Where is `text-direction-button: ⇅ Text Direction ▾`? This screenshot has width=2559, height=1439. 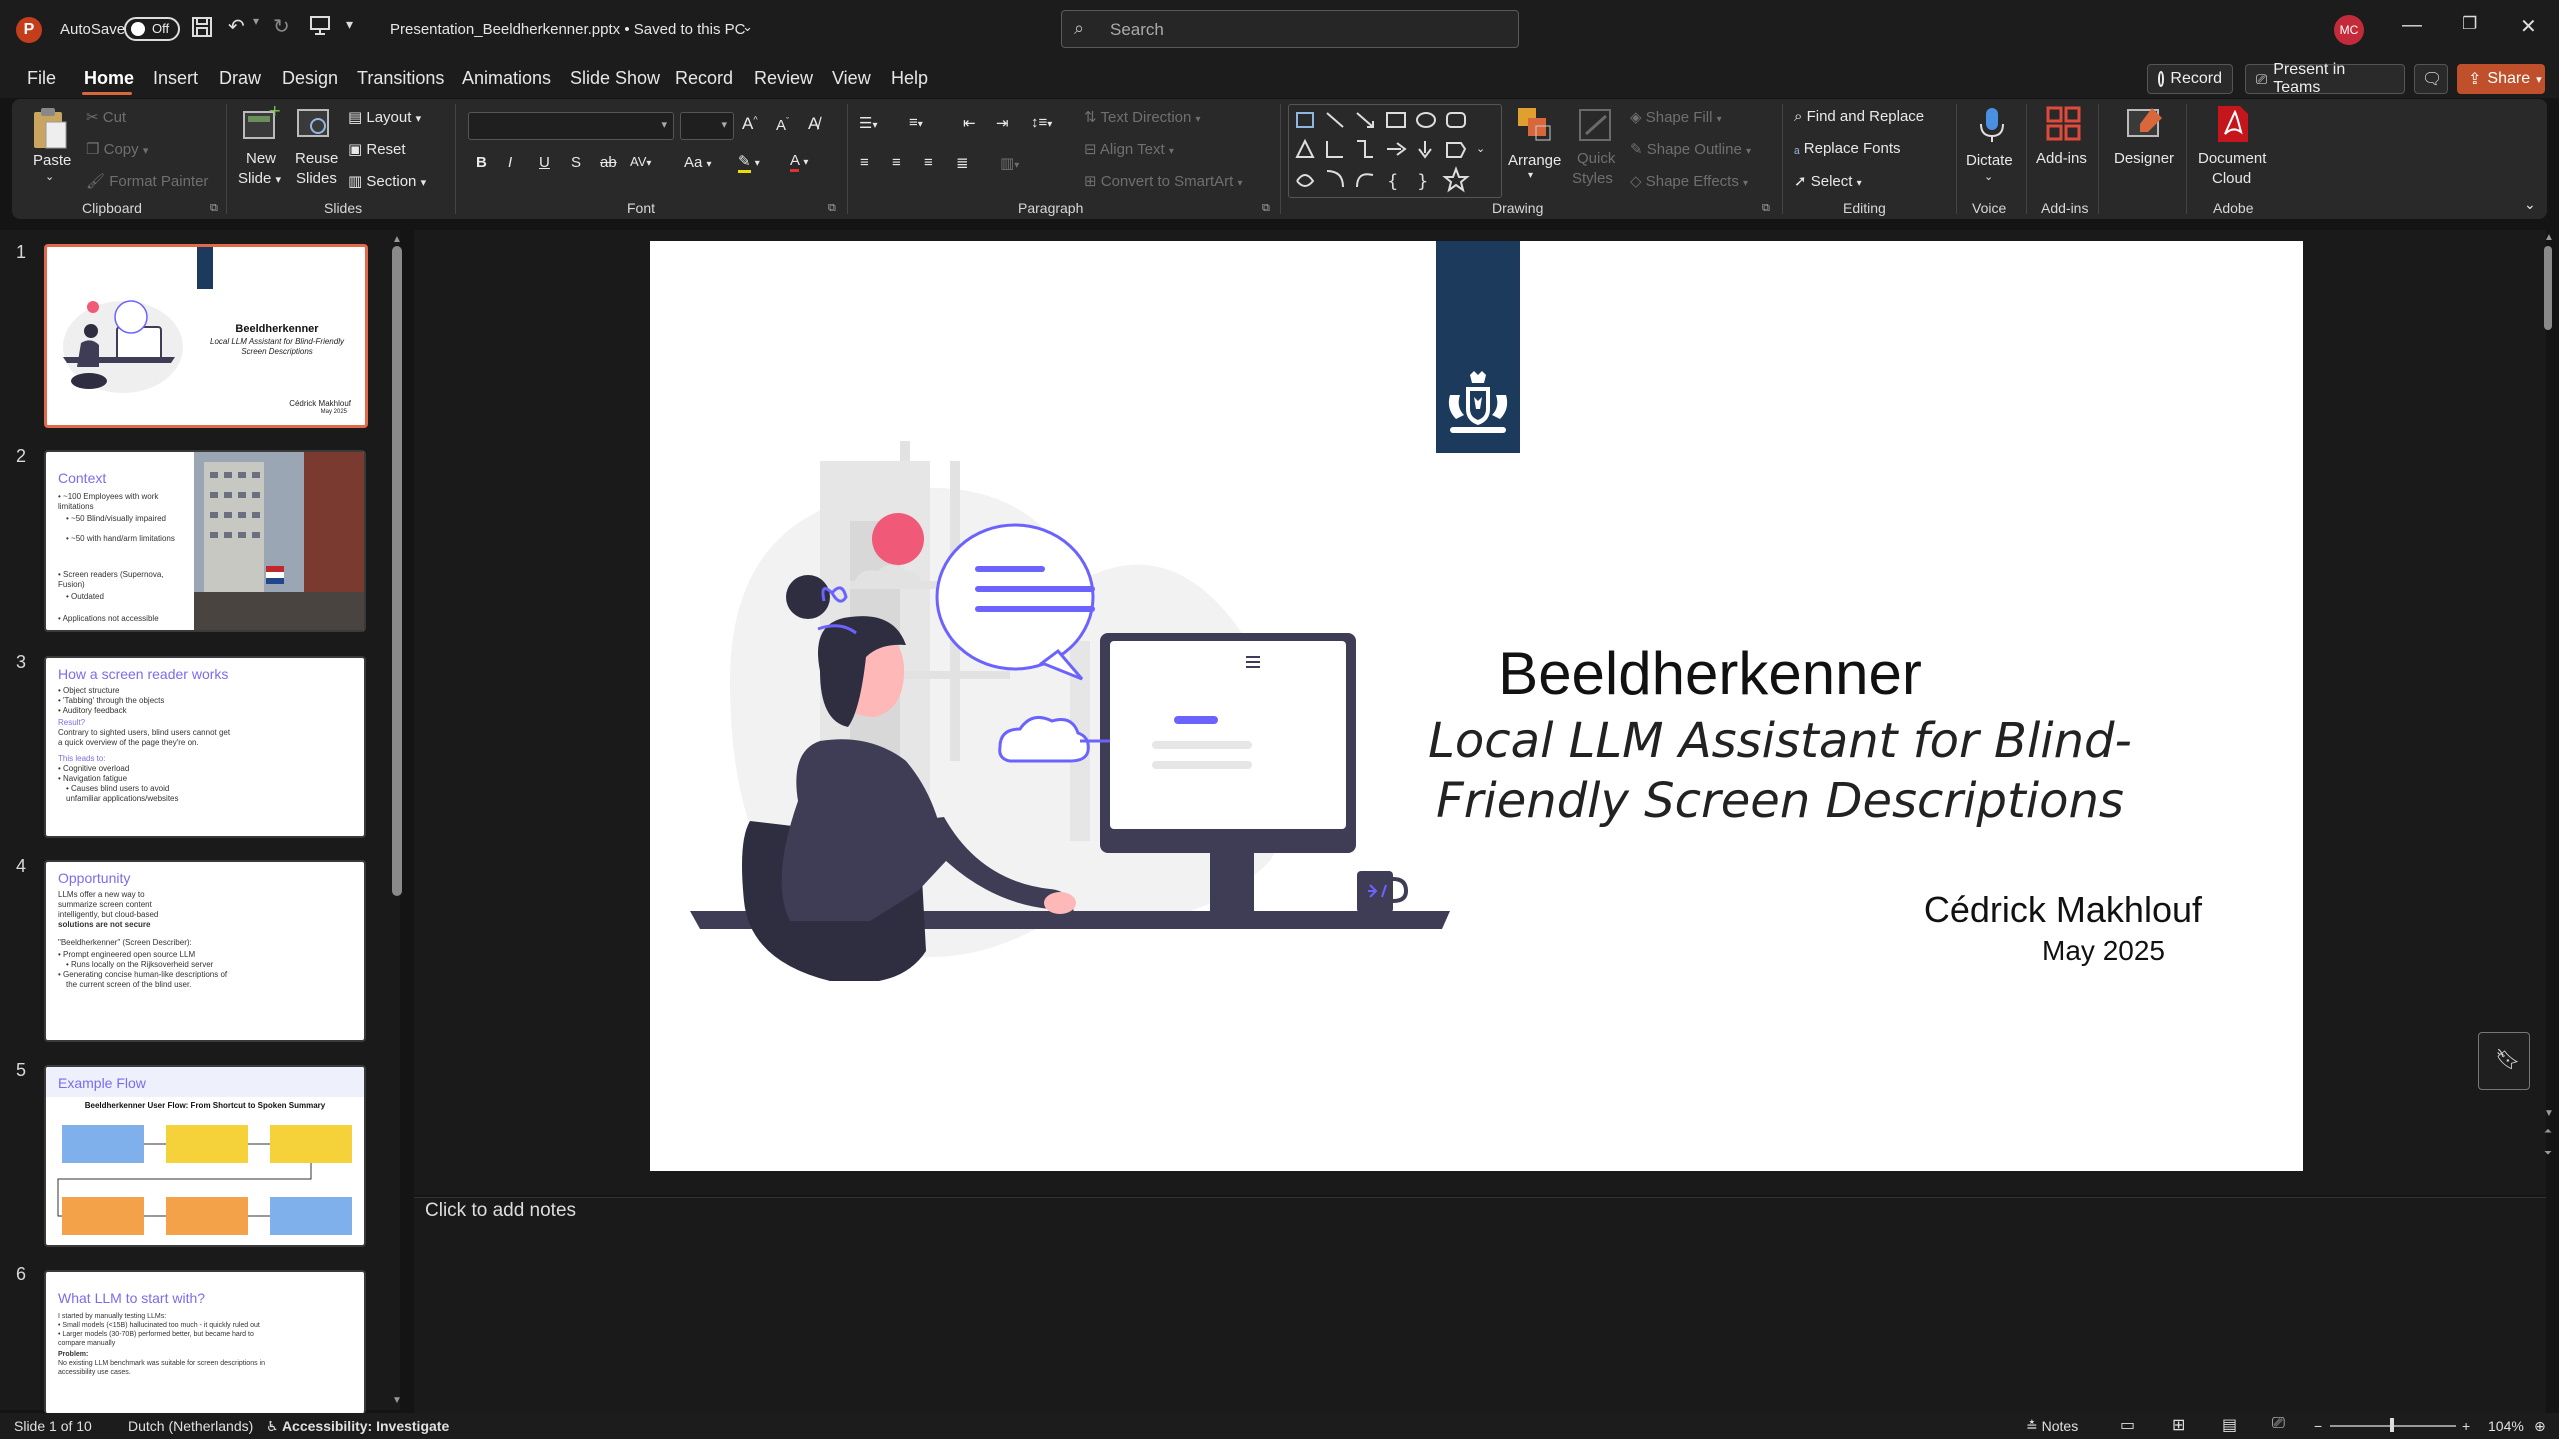 text-direction-button: ⇅ Text Direction ▾ is located at coordinates (1142, 117).